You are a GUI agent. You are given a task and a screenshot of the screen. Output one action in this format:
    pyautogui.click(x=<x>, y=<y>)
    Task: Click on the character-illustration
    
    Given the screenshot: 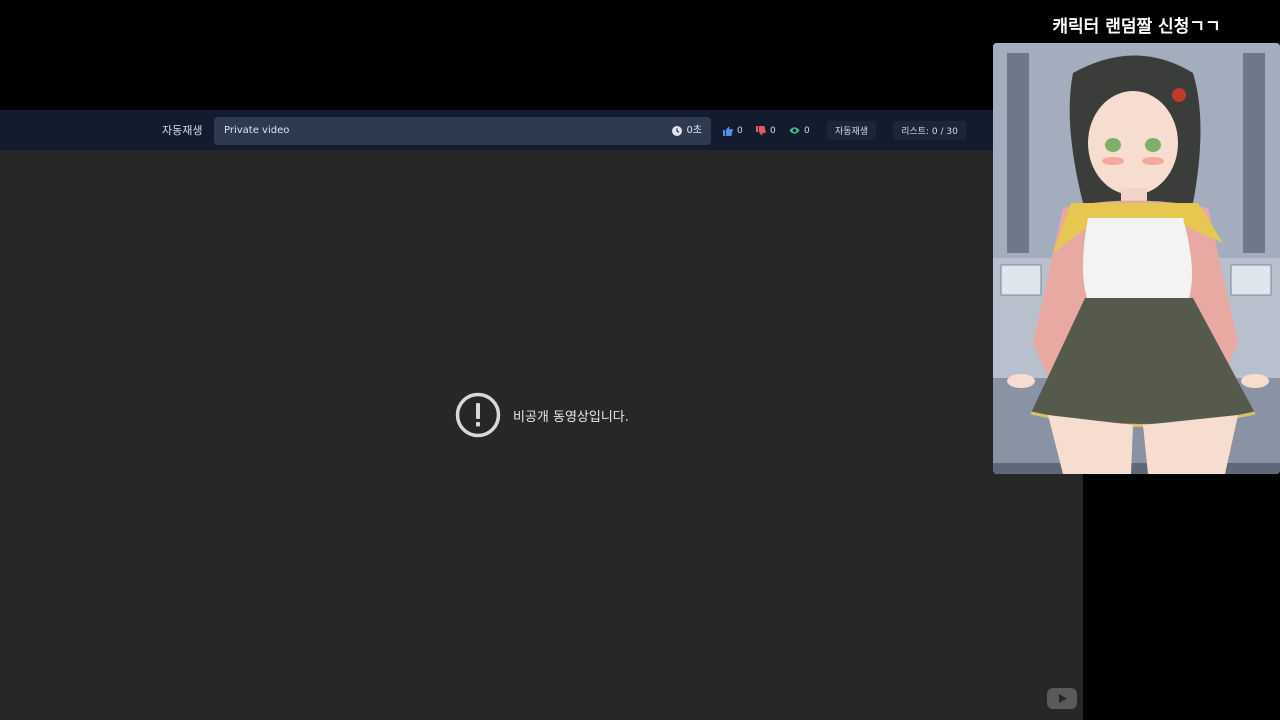 What is the action you would take?
    pyautogui.click(x=1136, y=258)
    